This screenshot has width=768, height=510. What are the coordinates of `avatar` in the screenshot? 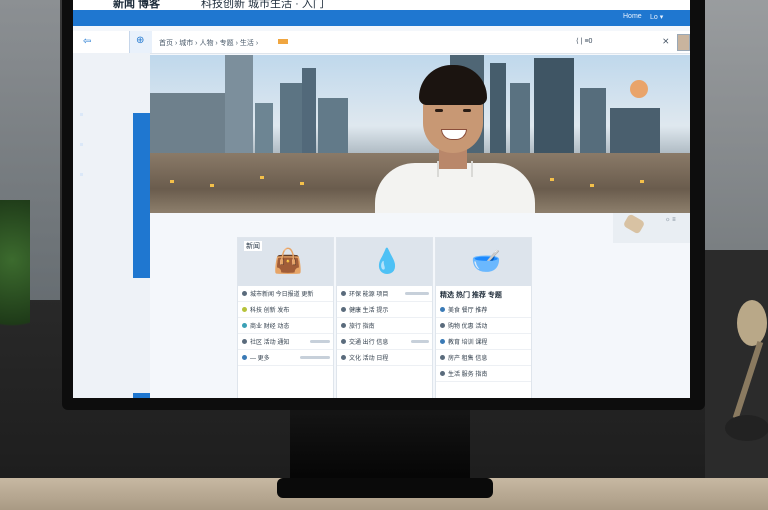 It's located at (683, 42).